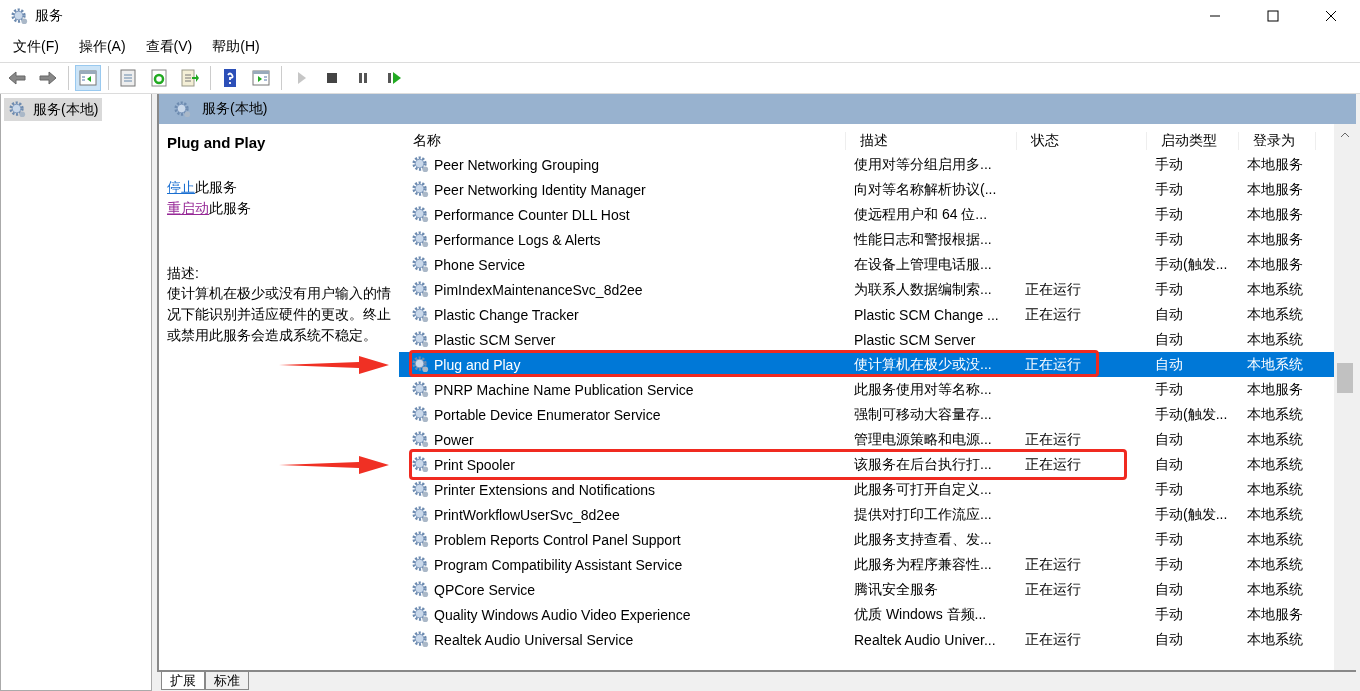 This screenshot has height=691, width=1360. I want to click on table-row: Printer Extensions and Notifications 此服务可打开自定义... 手动 本地系统, so click(866, 489).